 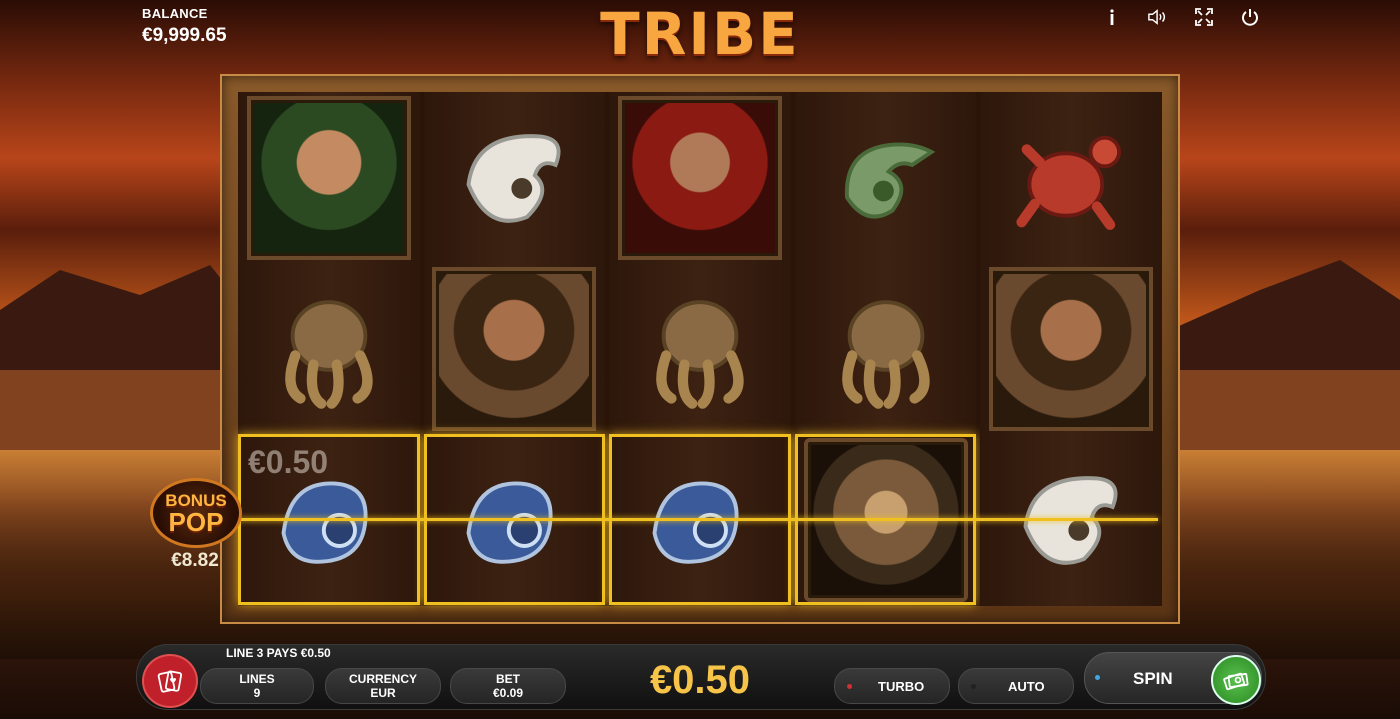 What do you see at coordinates (1153, 678) in the screenshot?
I see `spin-label: SPIN` at bounding box center [1153, 678].